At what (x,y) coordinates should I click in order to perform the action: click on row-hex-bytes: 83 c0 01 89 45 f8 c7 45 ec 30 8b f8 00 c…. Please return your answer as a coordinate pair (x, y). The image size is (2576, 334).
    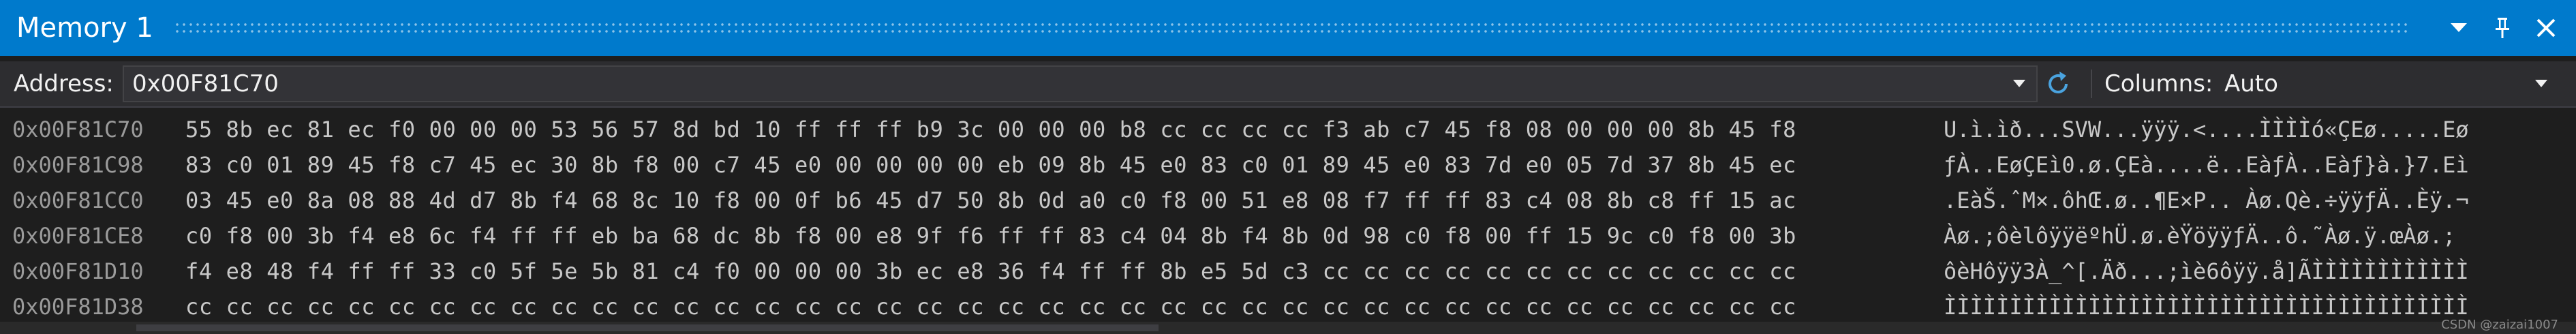
    Looking at the image, I should click on (1044, 165).